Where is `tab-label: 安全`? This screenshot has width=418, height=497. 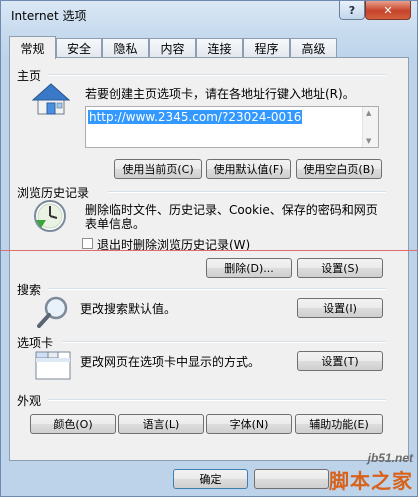
tab-label: 安全 is located at coordinates (78, 48).